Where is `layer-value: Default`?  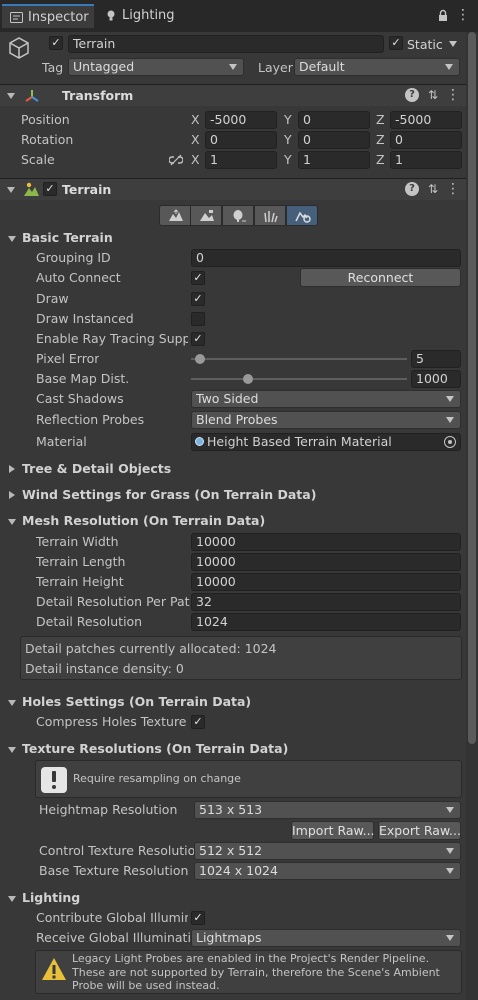 layer-value: Default is located at coordinates (322, 66).